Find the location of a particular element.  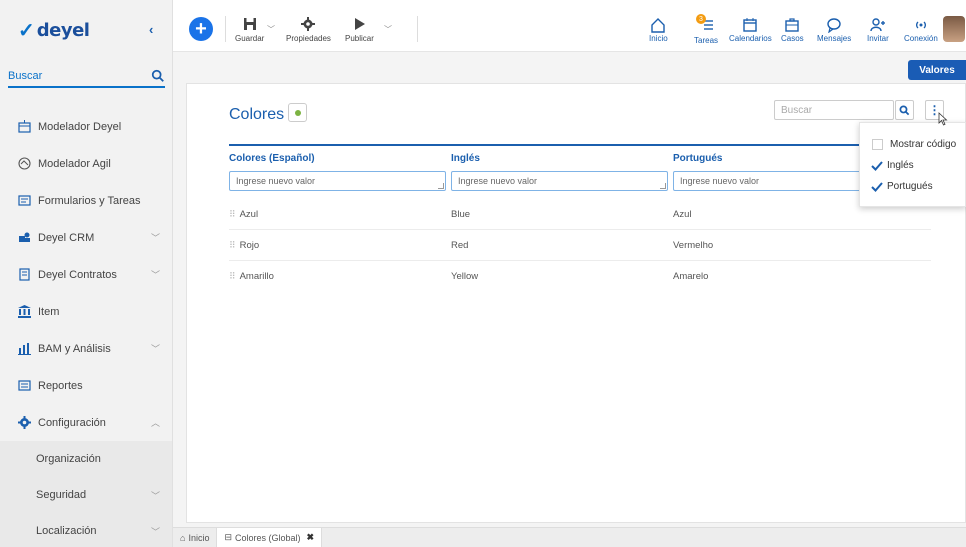

mensajes-button: Mensajes is located at coordinates (834, 30).